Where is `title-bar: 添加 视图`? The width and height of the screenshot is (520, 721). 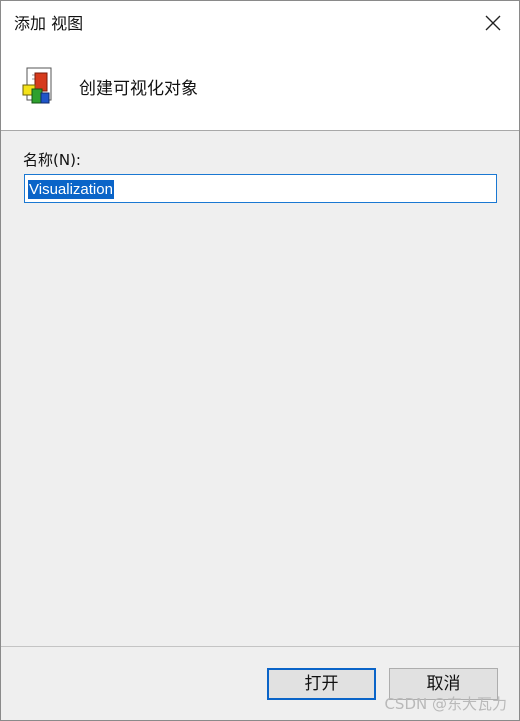 title-bar: 添加 视图 is located at coordinates (260, 24).